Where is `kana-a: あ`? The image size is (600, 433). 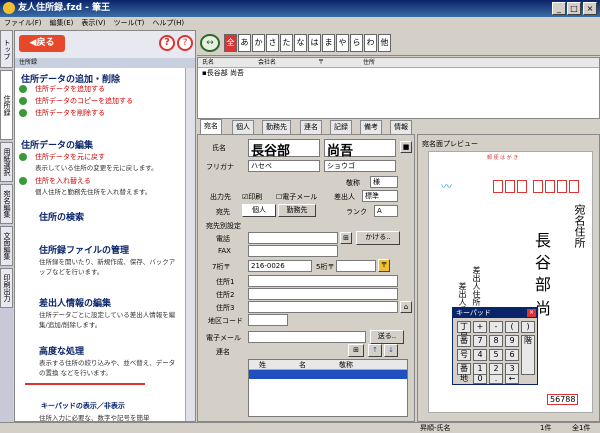
kana-a: あ is located at coordinates (244, 43).